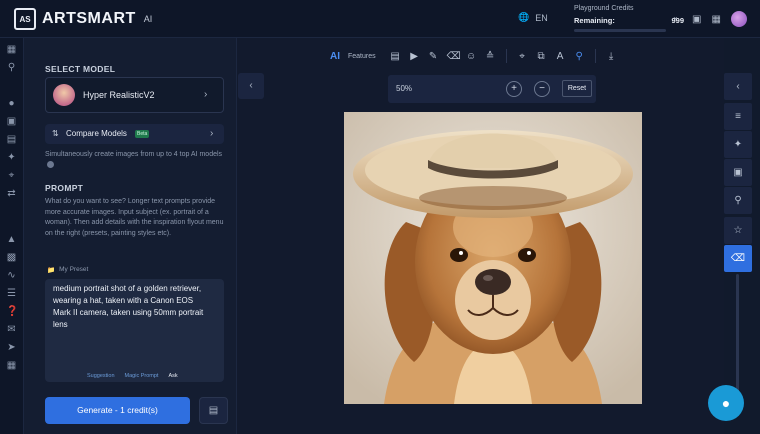 The image size is (760, 434). I want to click on model-avatar, so click(64, 95).